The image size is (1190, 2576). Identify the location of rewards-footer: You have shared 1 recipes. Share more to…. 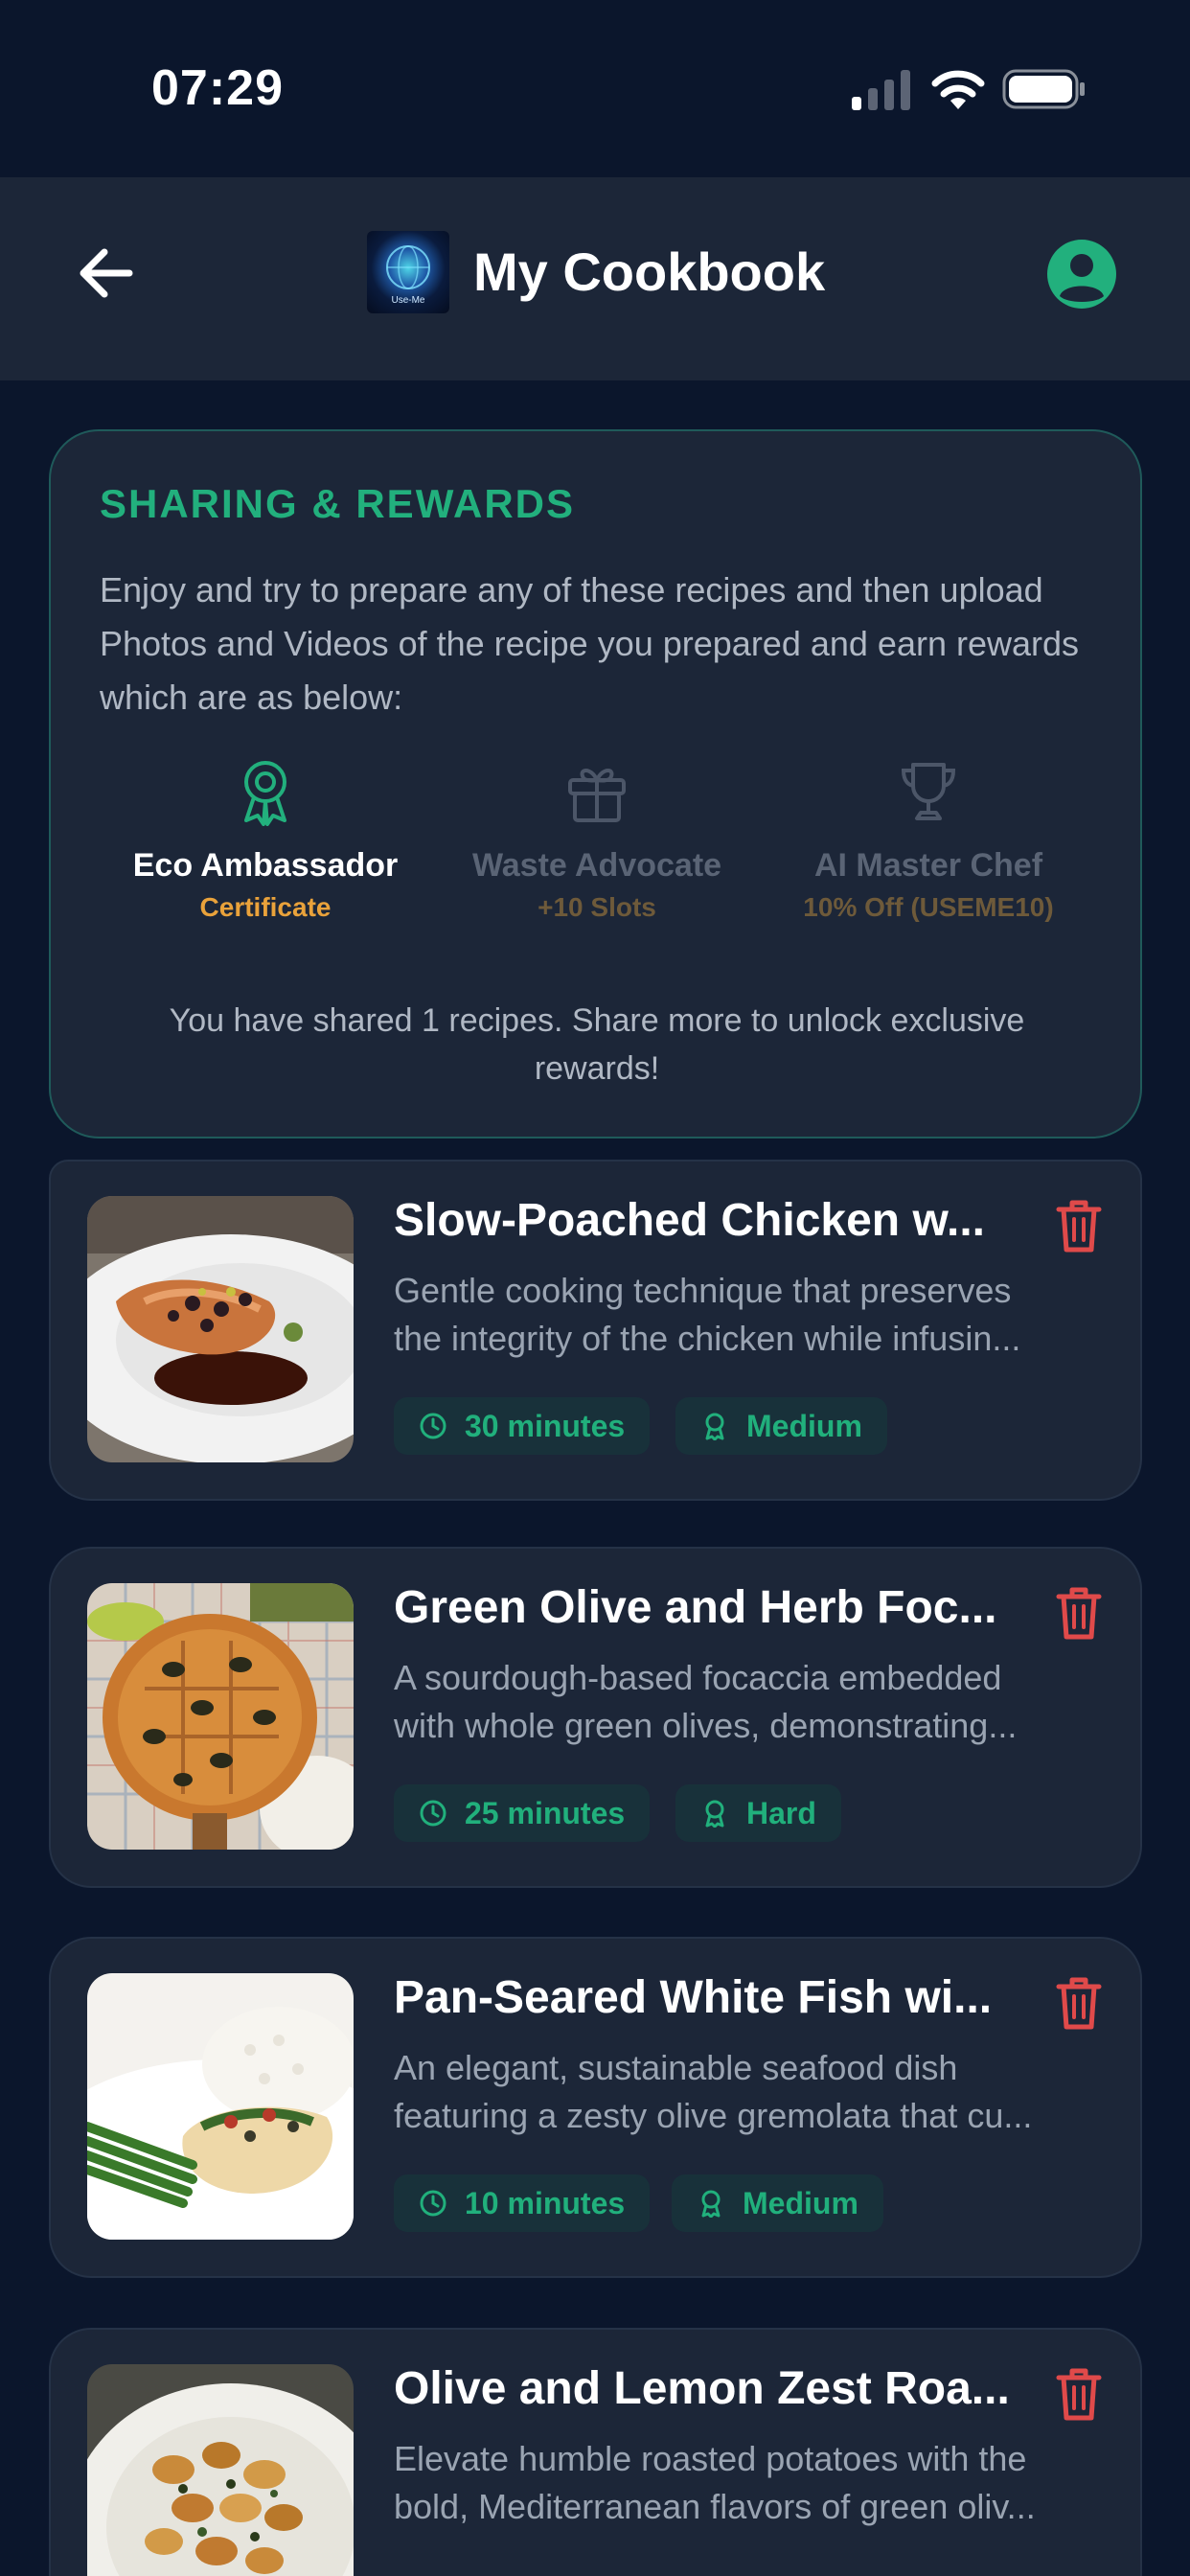
(597, 1044).